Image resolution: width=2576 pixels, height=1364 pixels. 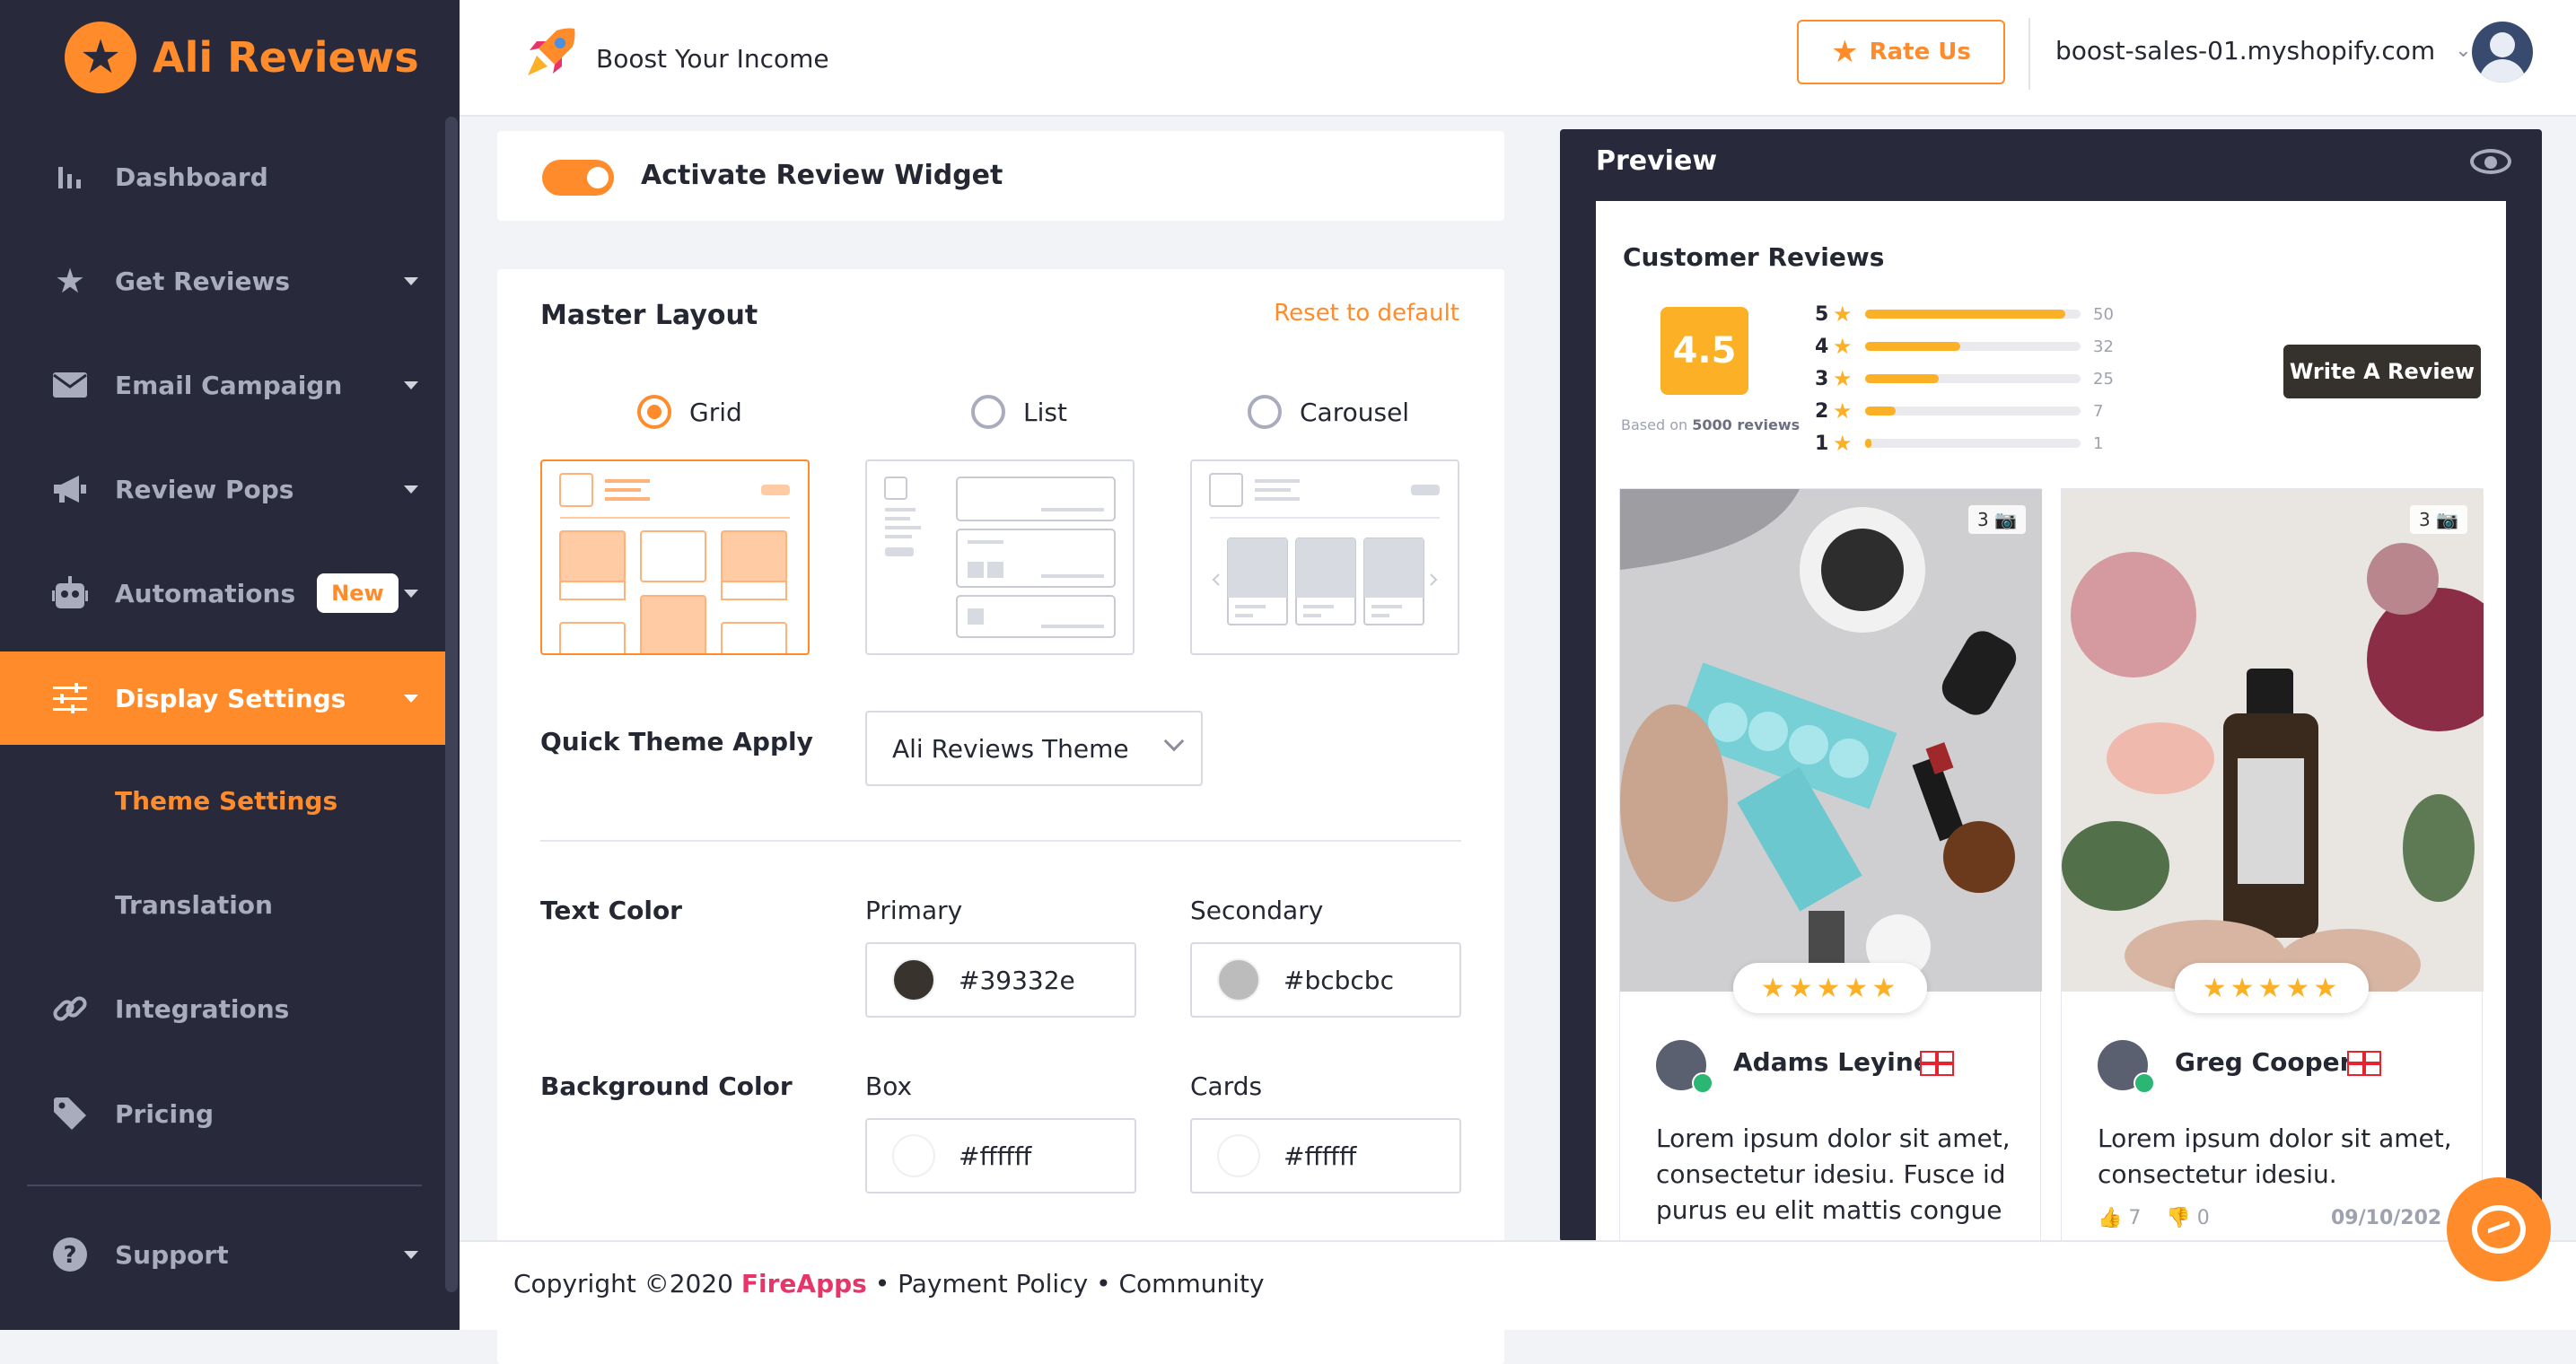 I want to click on box-label: Box, so click(x=889, y=1086).